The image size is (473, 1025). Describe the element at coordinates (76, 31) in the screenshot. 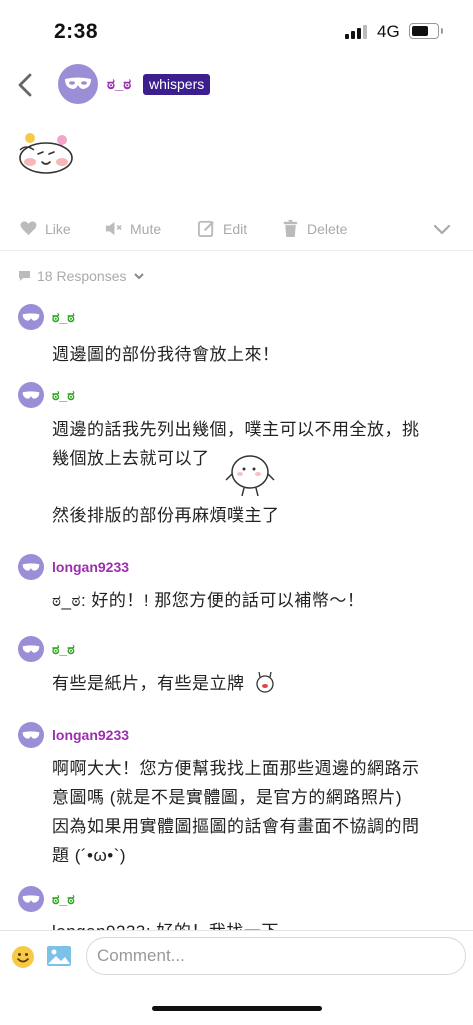

I see `status-time: 2:38` at that location.